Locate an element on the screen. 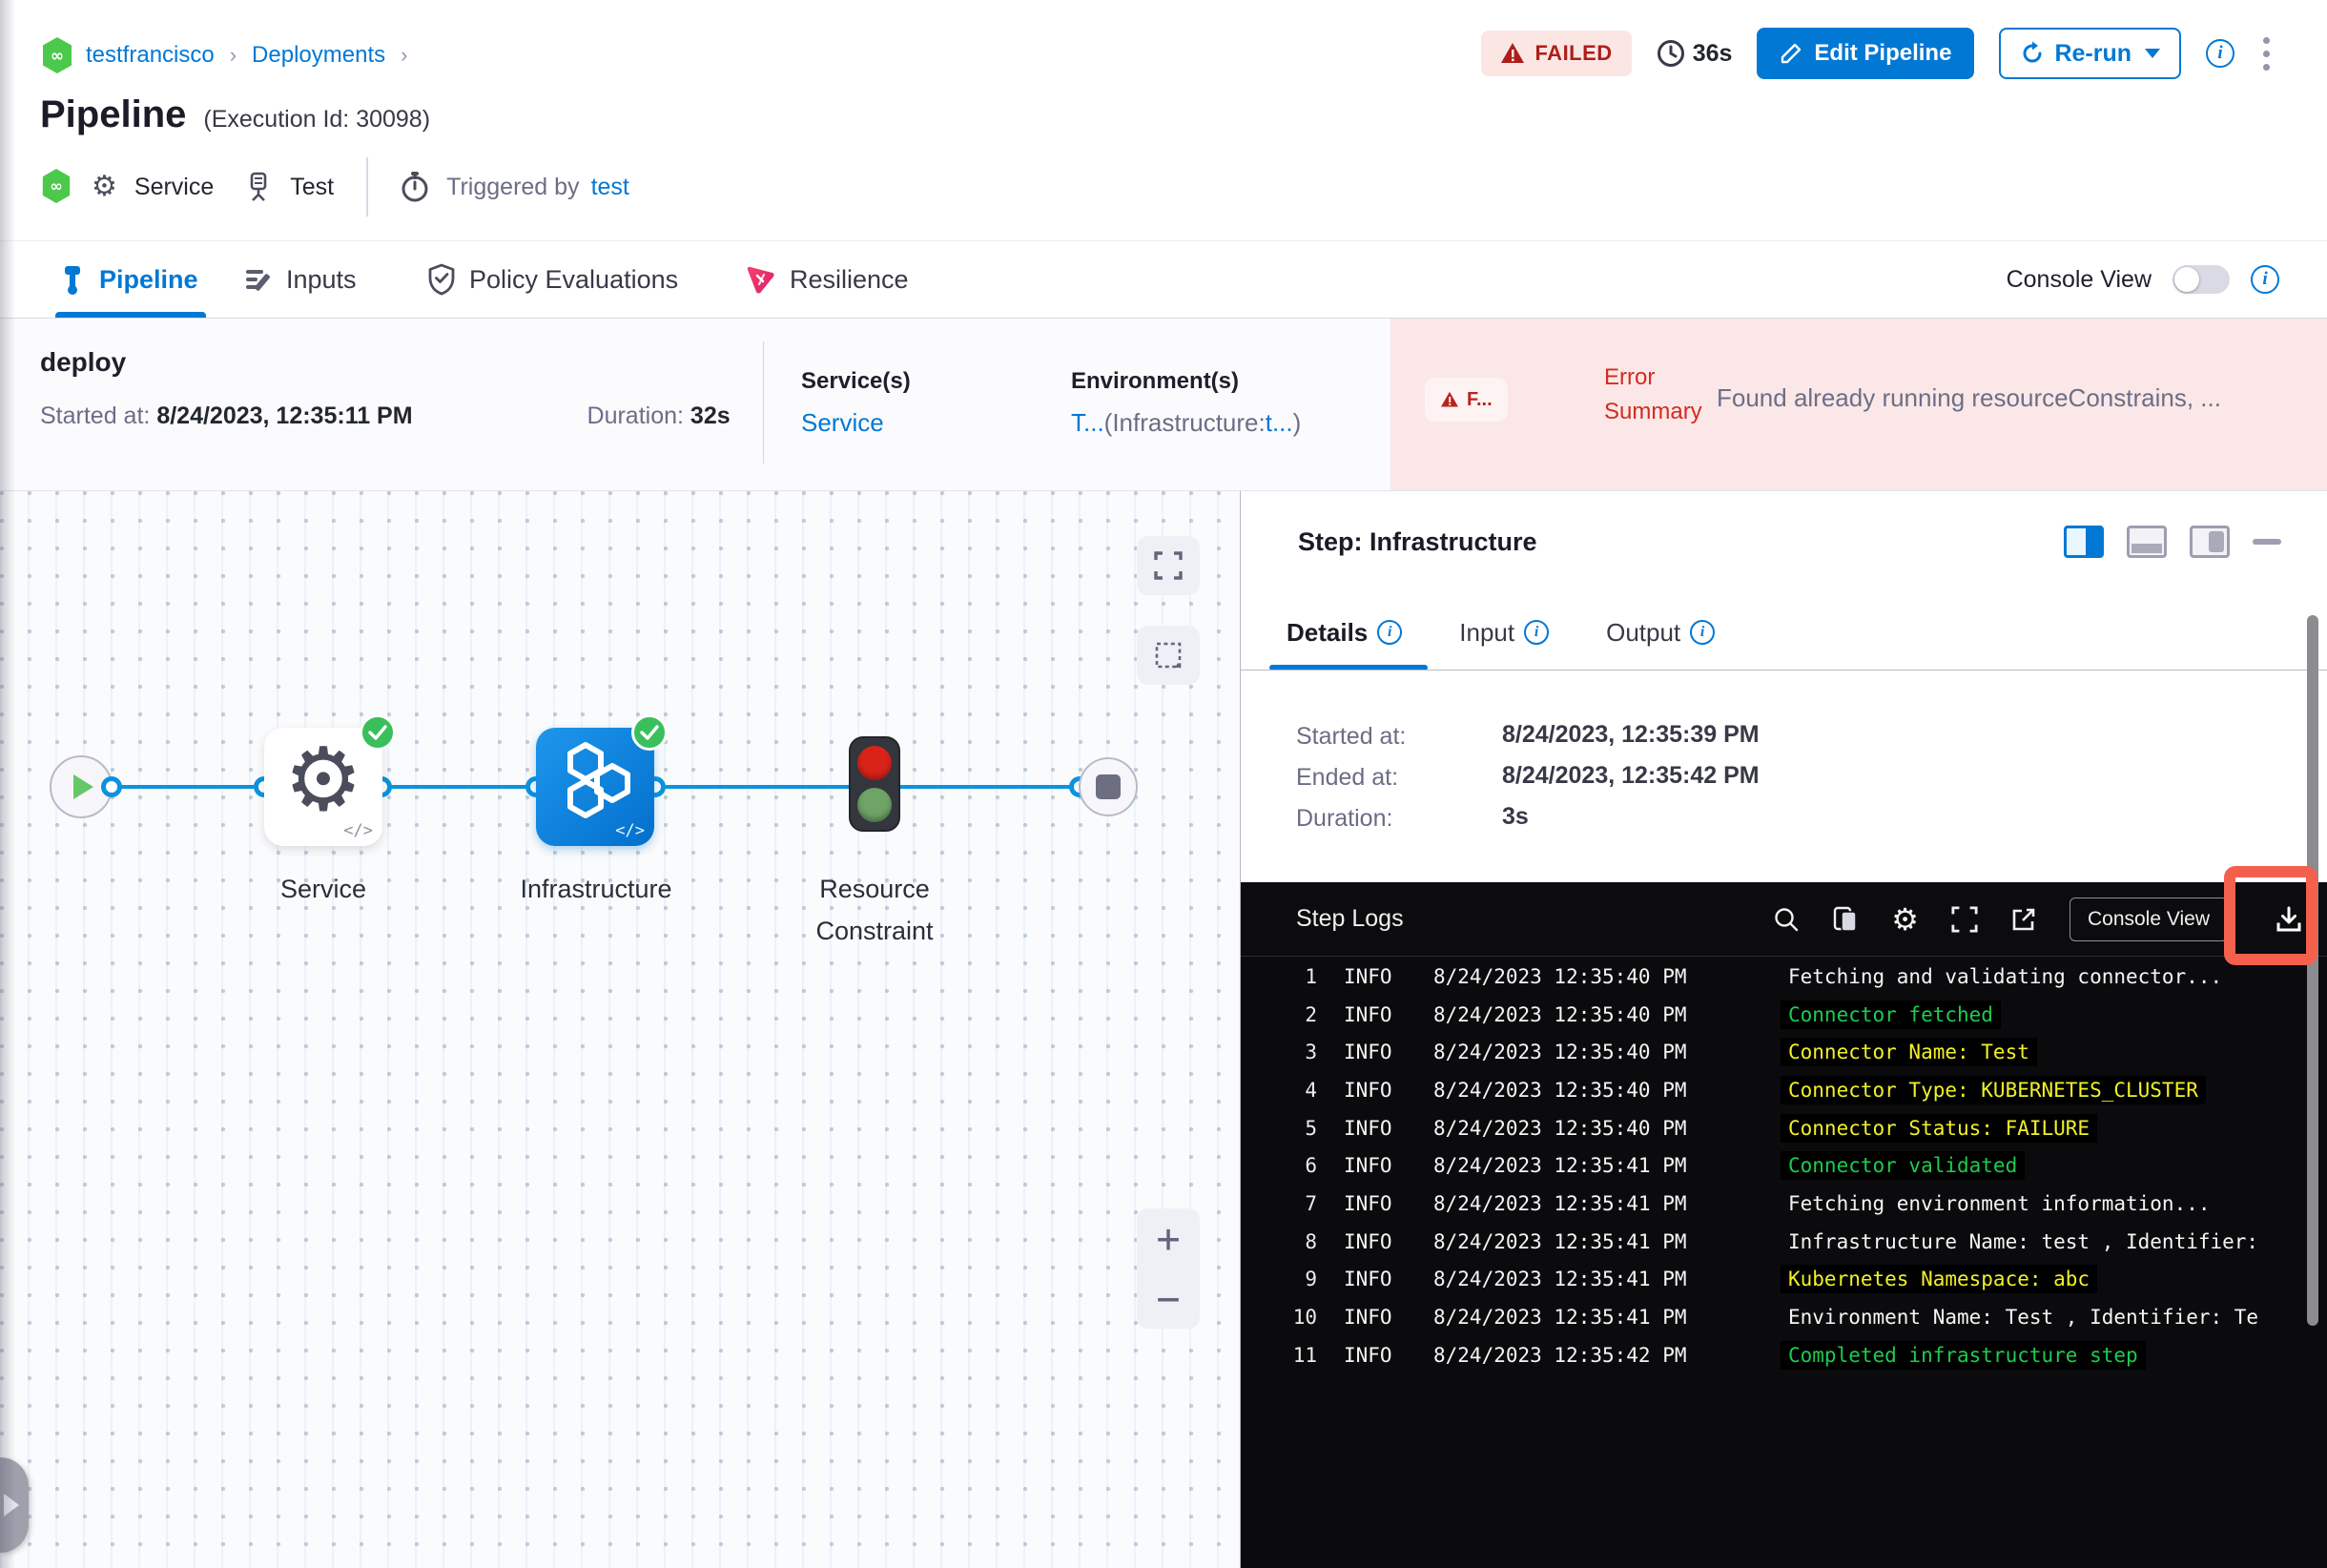 The width and height of the screenshot is (2327, 1568). fullscreen-icon is located at coordinates (1168, 565).